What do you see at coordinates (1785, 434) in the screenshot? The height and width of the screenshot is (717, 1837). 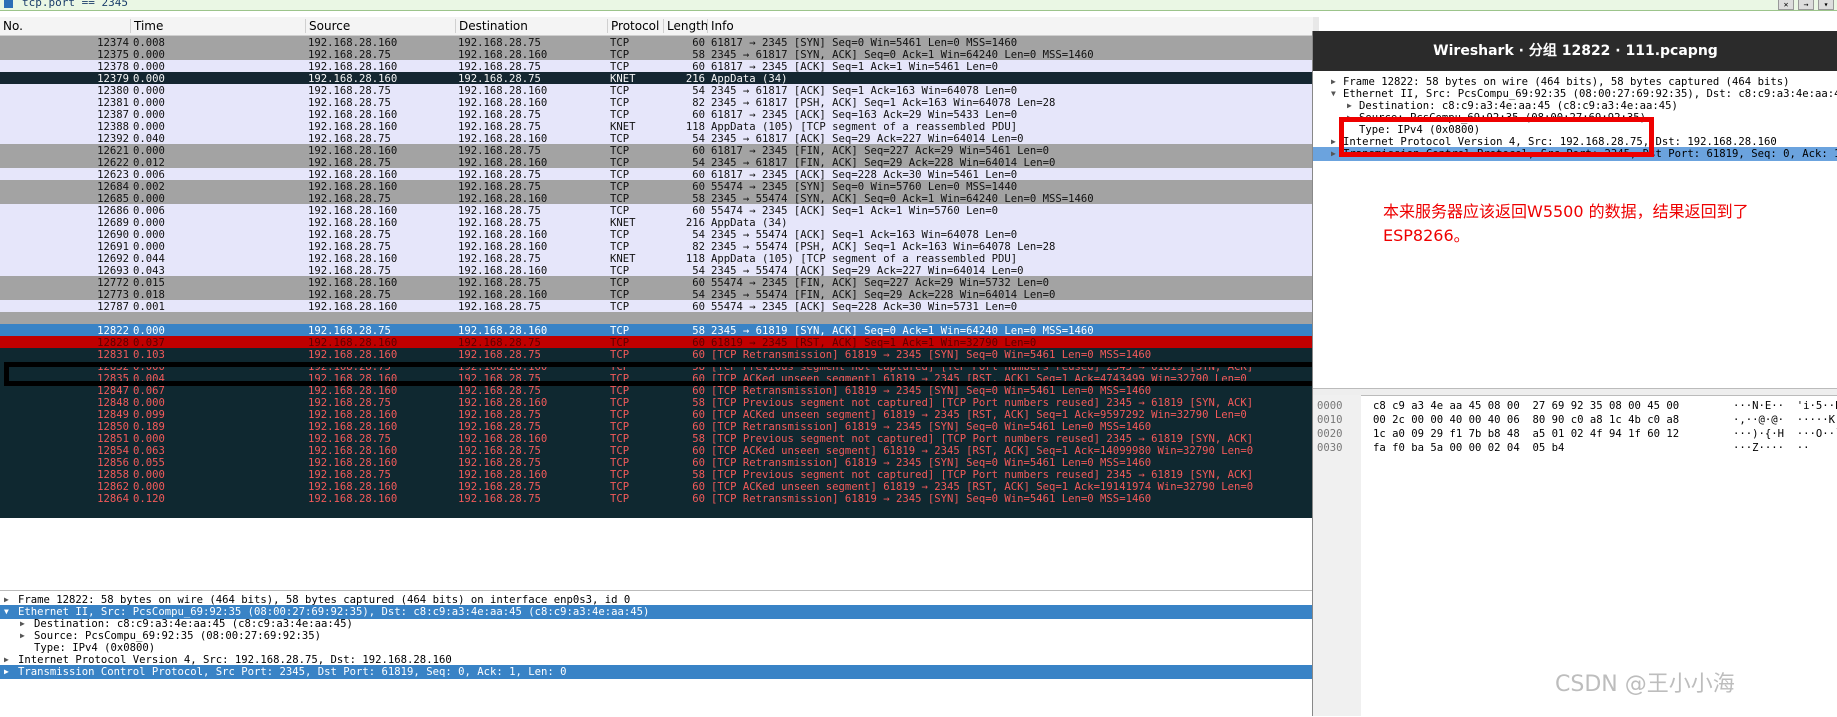 I see `bytes-ascii: ···)·{·H ···O··`·` at bounding box center [1785, 434].